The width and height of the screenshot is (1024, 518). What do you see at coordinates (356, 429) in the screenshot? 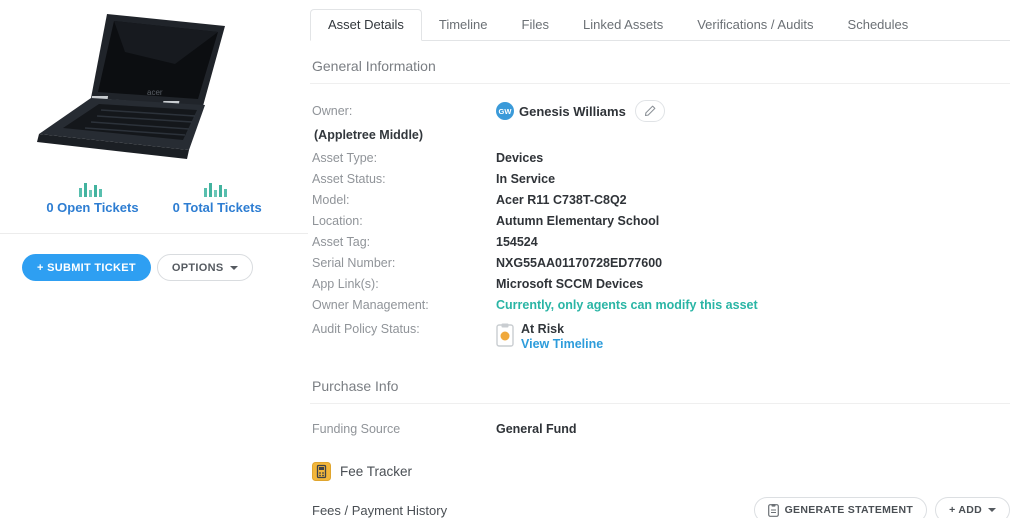
I see `funding-source-label: Funding Source` at bounding box center [356, 429].